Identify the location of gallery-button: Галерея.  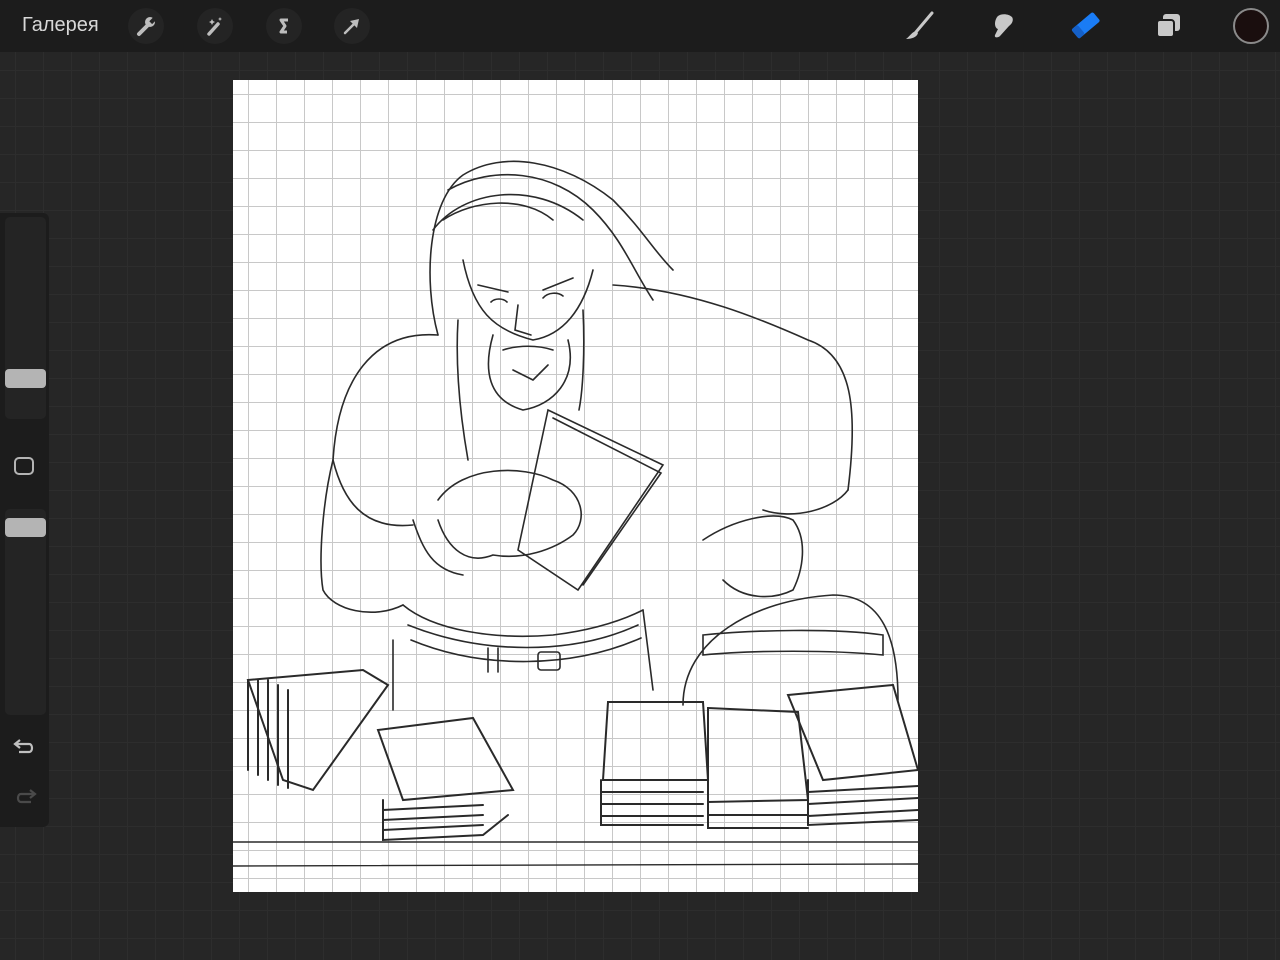
(60, 25).